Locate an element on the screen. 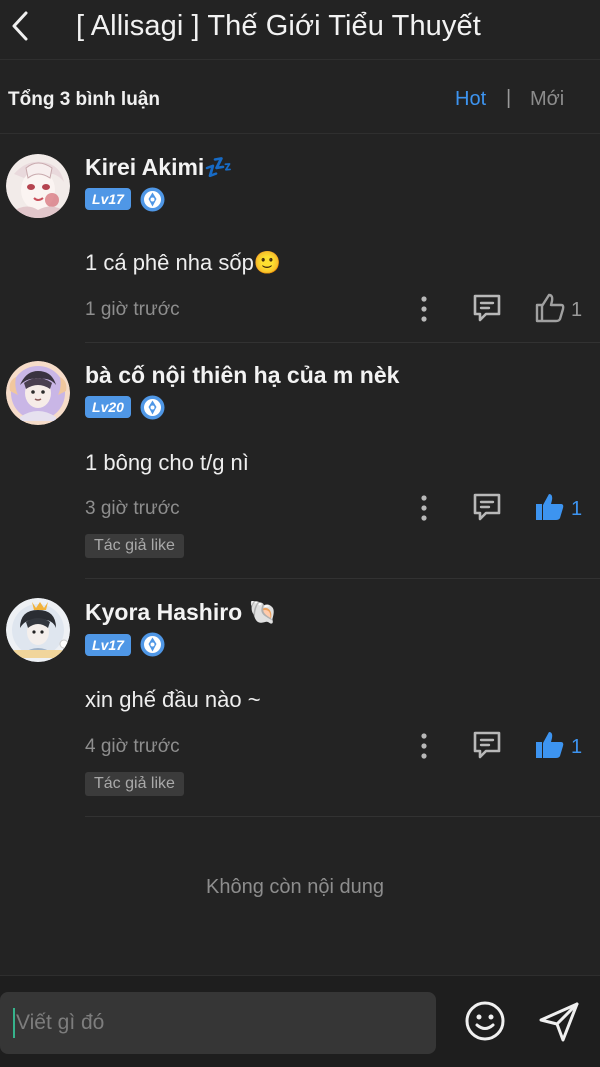  end-of-list-text: Không còn nội dung is located at coordinates (295, 887).